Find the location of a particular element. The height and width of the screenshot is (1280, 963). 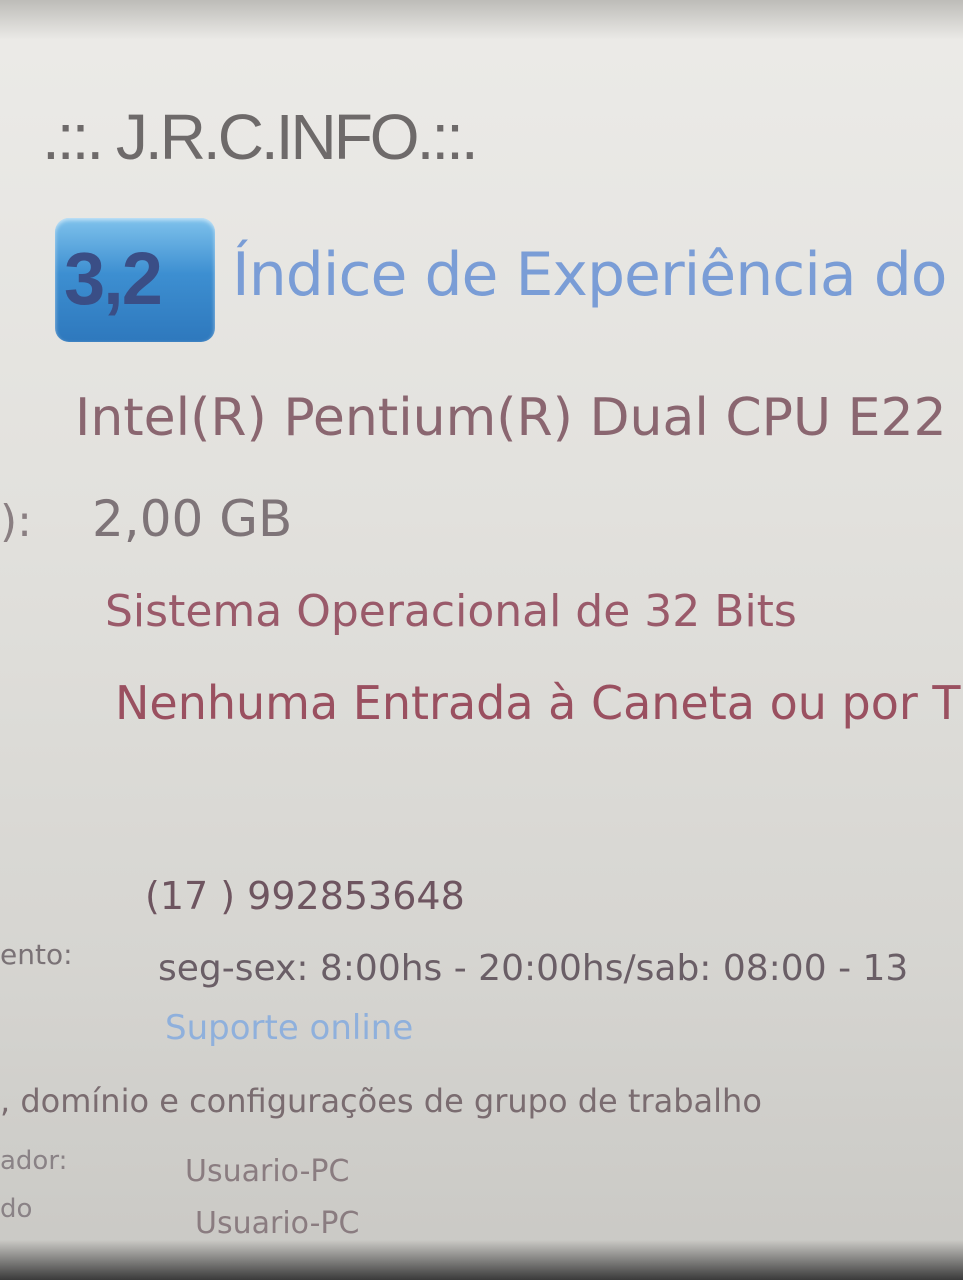

monitor-bezel-shadow is located at coordinates (481, 20).